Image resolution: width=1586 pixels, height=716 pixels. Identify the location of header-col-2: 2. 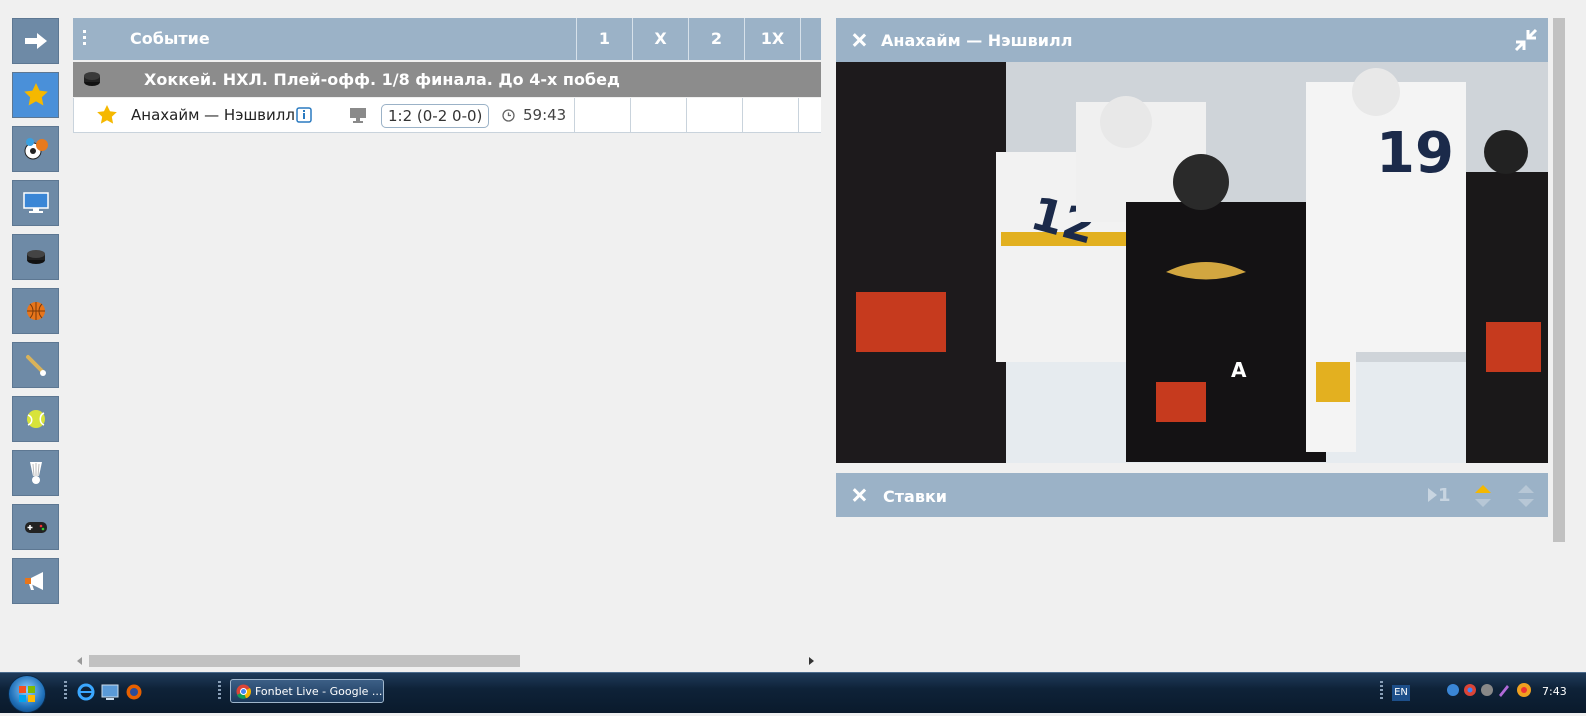
(716, 39).